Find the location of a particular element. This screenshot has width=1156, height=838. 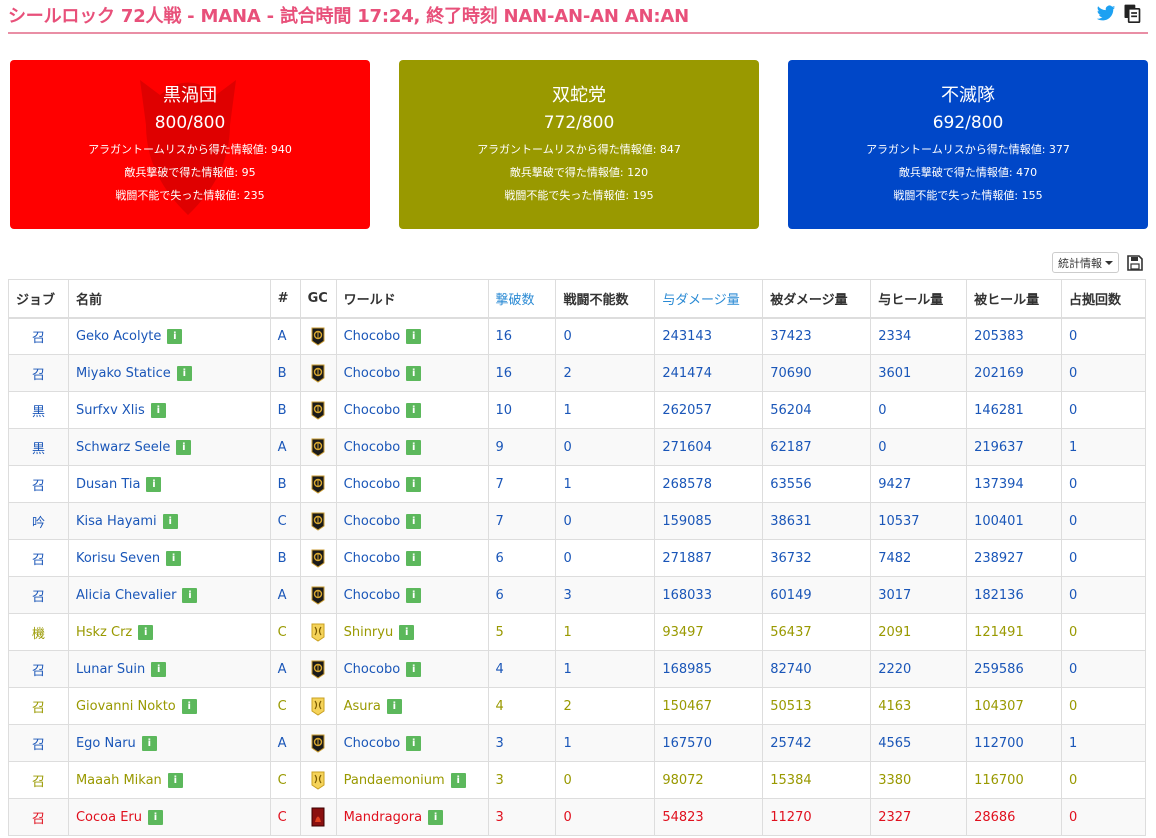

stats-dropdown-button: 統計情報 is located at coordinates (1085, 262).